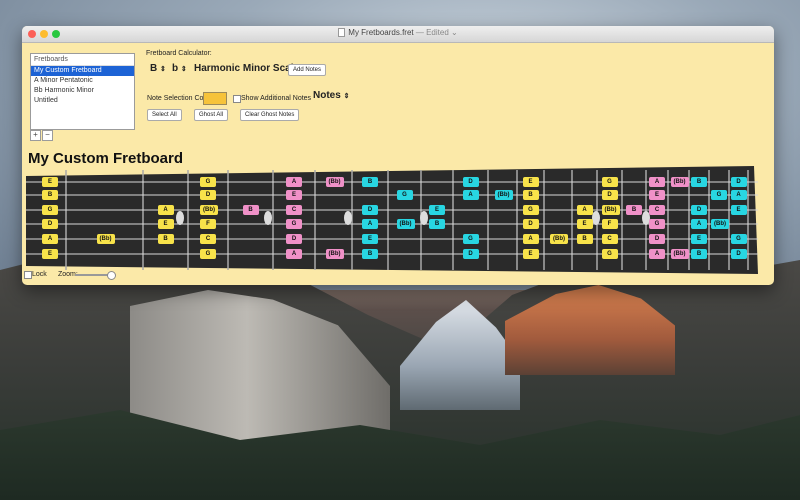 Image resolution: width=800 pixels, height=500 pixels. I want to click on notes-menu: Notes ⇕, so click(331, 95).